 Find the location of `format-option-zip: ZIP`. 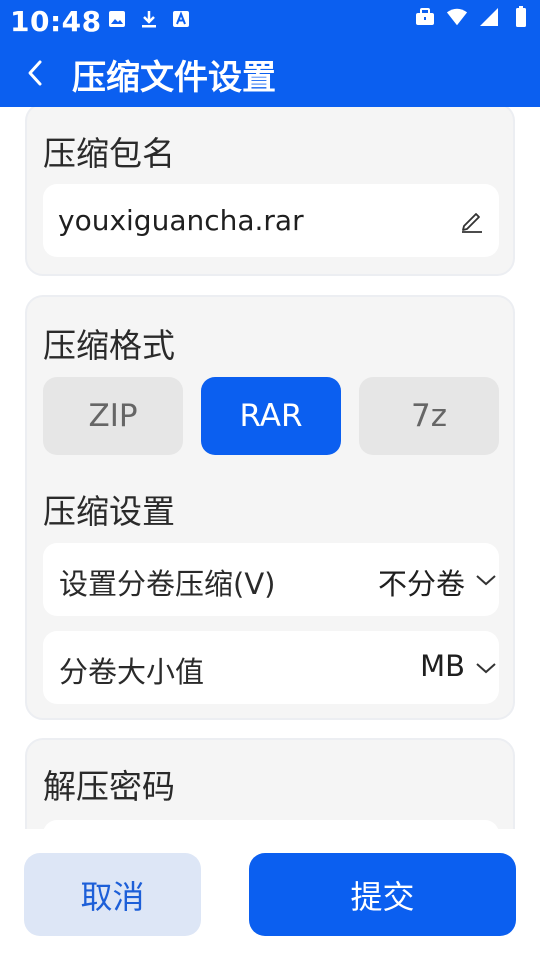

format-option-zip: ZIP is located at coordinates (113, 416).